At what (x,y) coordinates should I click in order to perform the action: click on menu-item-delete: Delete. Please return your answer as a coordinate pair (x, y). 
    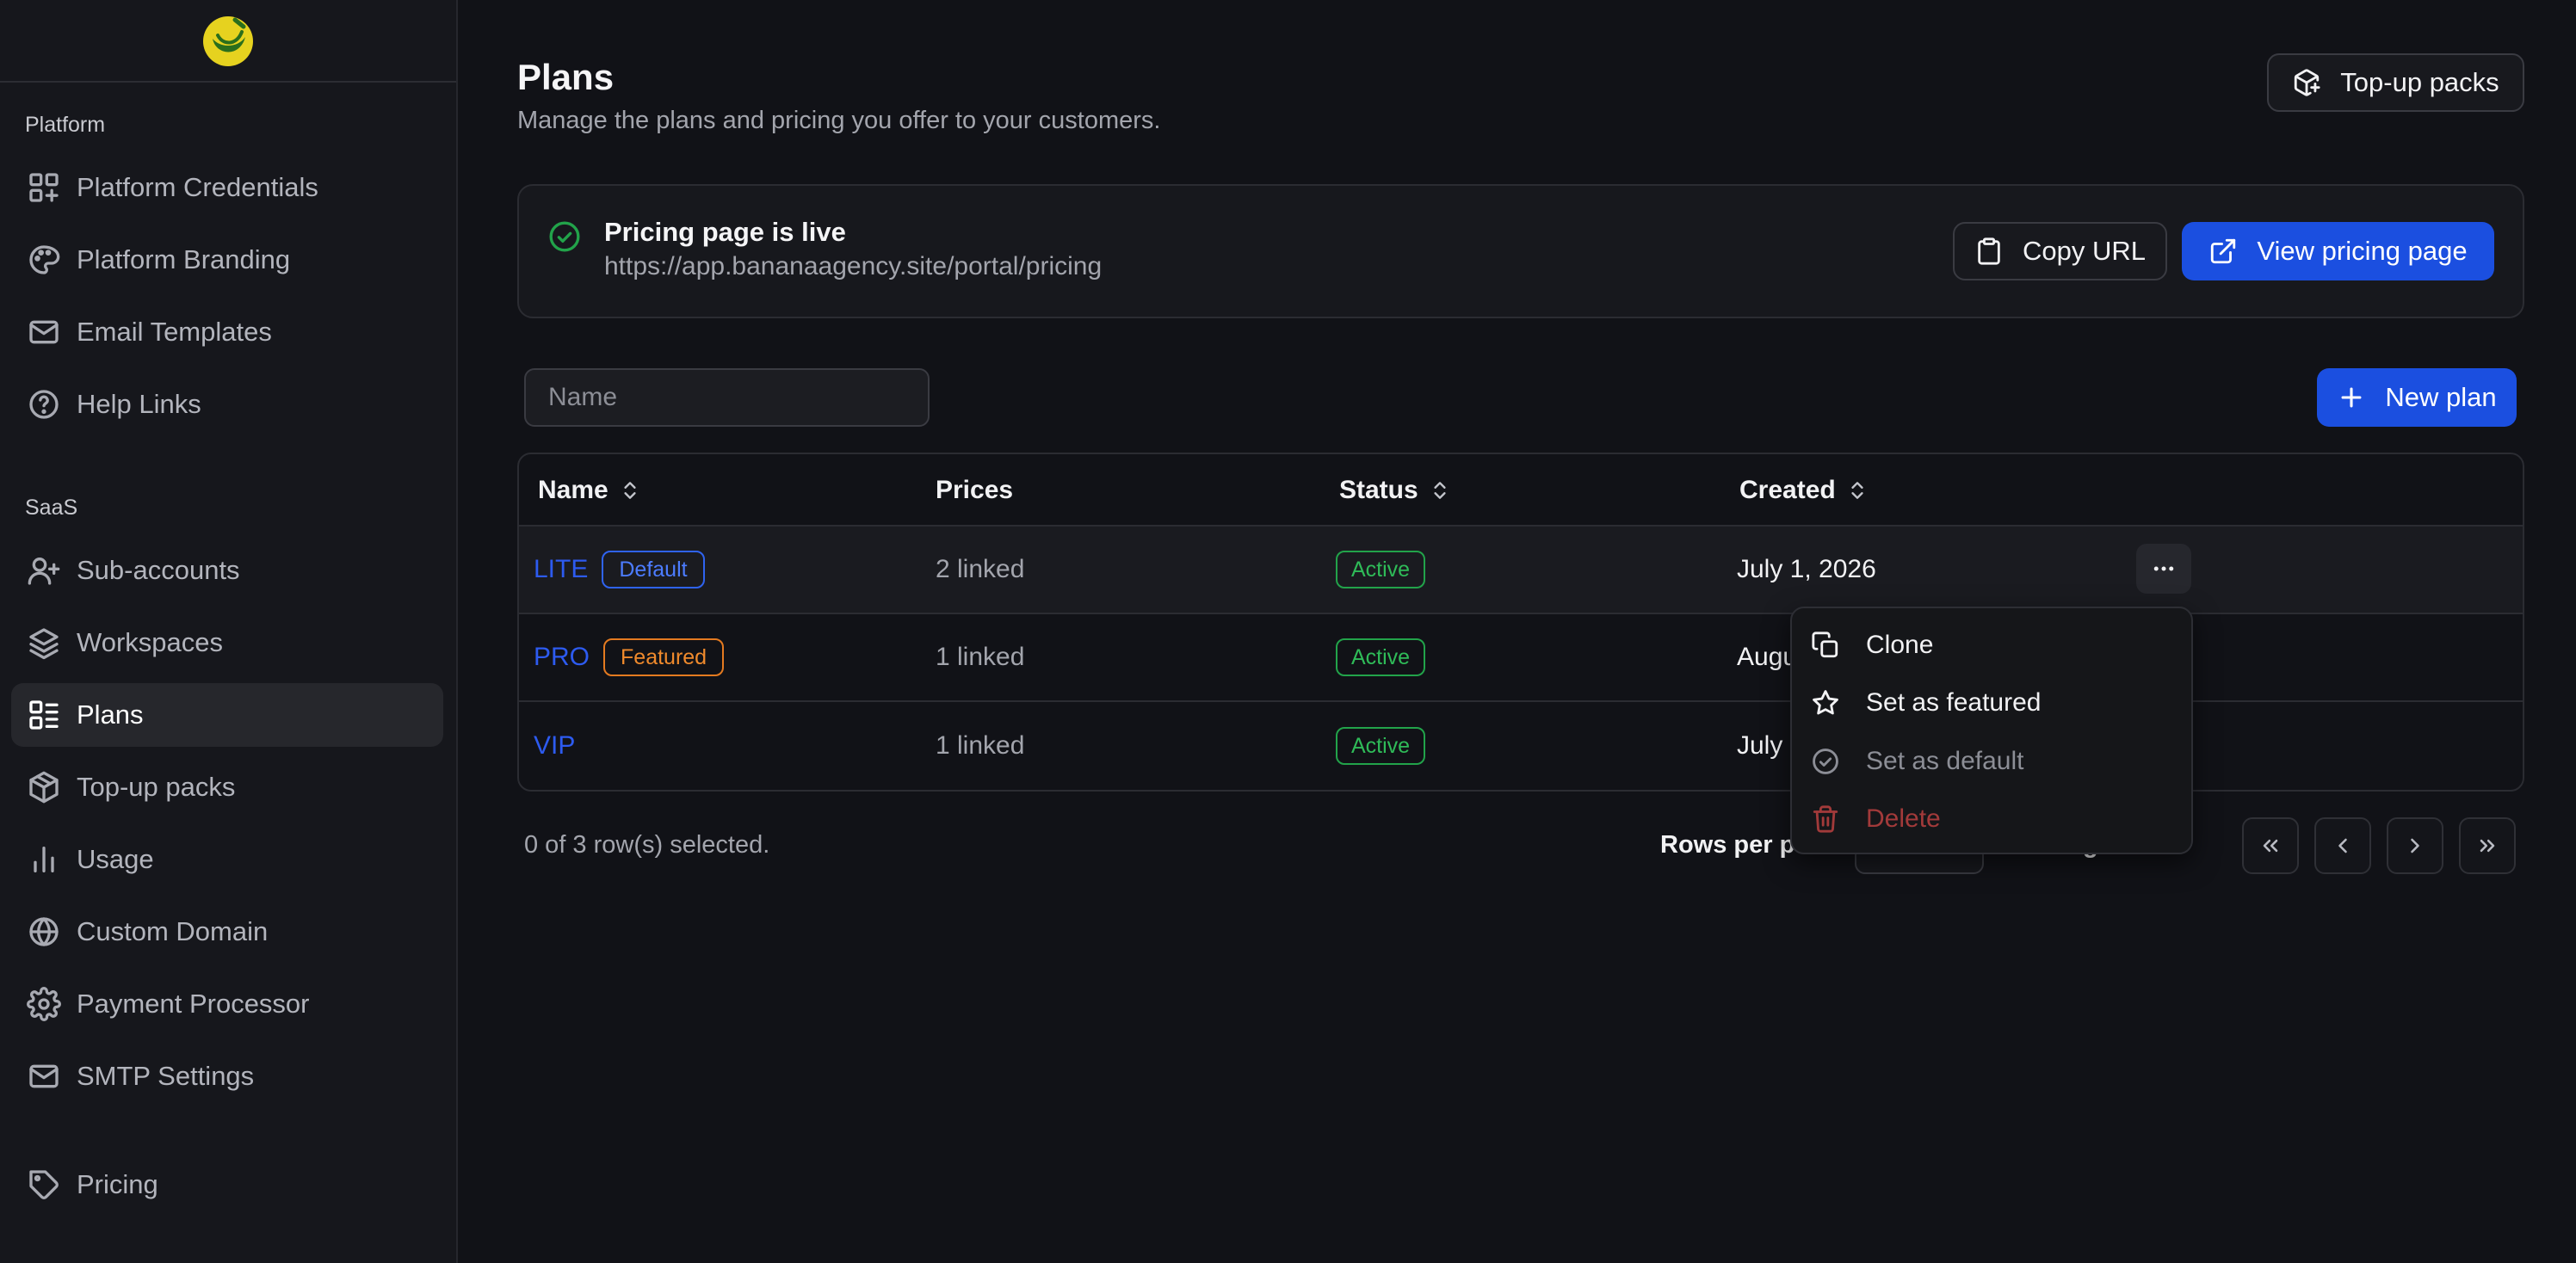
    Looking at the image, I should click on (1993, 819).